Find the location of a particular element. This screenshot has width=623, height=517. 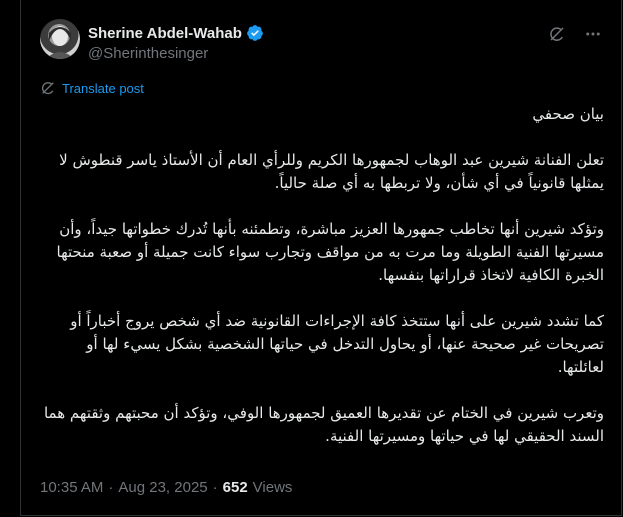

author-handle: @Sherinthesinger is located at coordinates (148, 53).